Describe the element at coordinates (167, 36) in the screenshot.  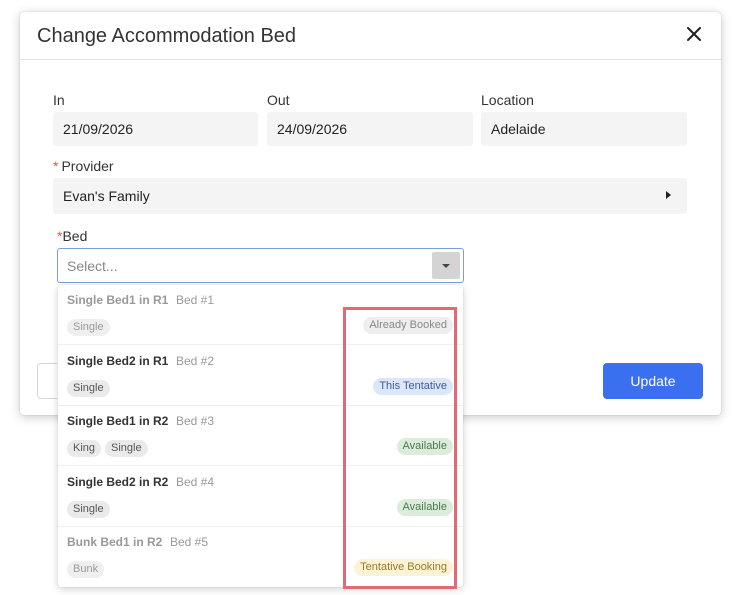
I see `modal-title: Change Accommodation Bed` at that location.